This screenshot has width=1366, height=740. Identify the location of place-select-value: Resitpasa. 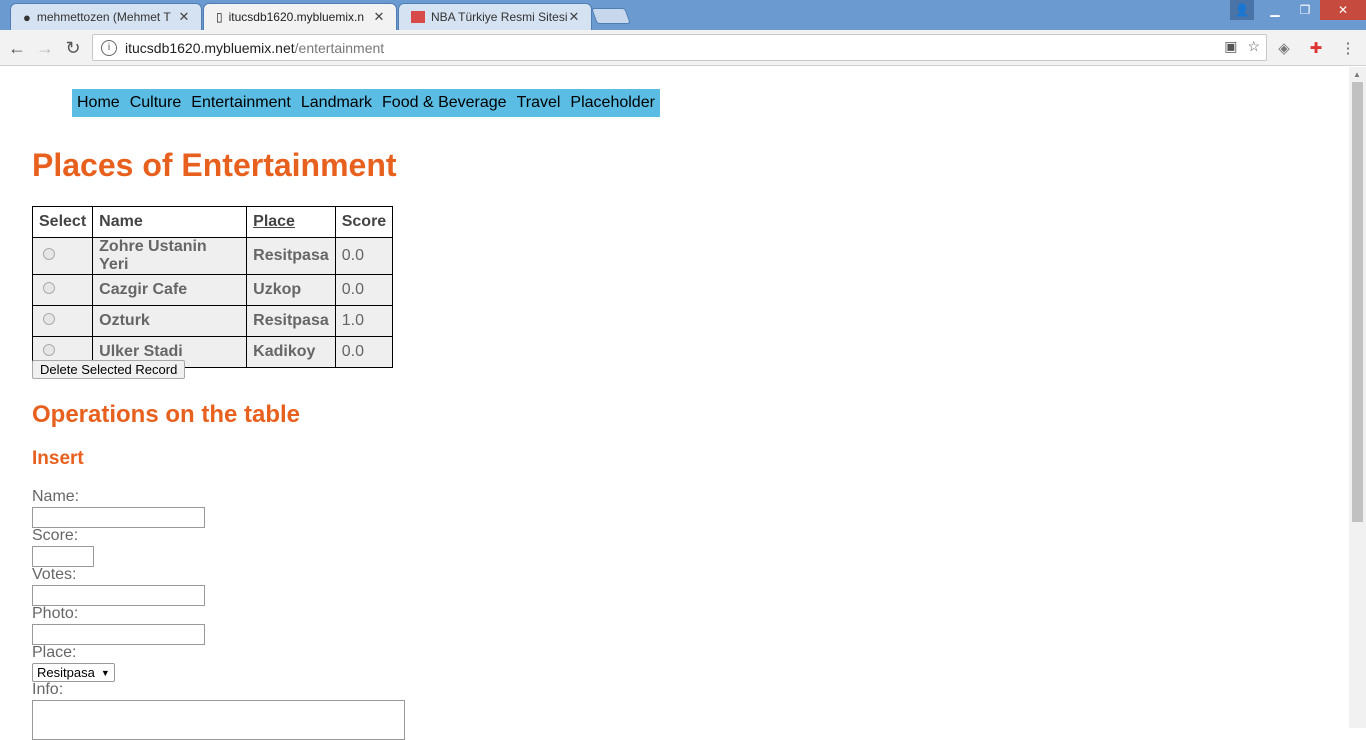
(66, 672).